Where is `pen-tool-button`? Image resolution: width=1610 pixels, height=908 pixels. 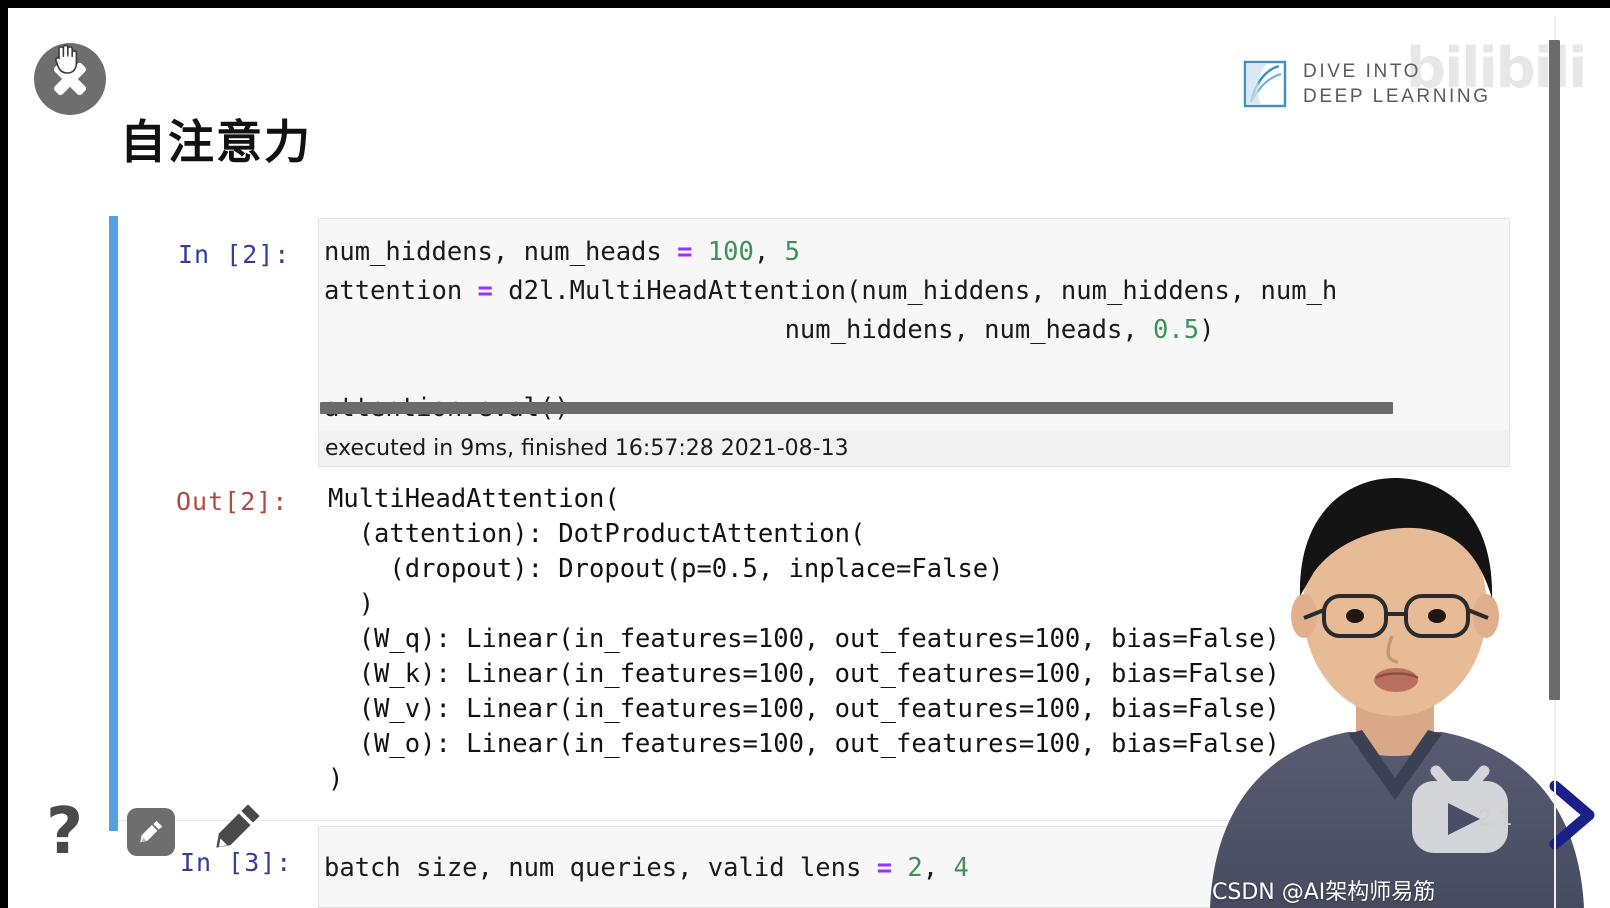
pen-tool-button is located at coordinates (151, 832).